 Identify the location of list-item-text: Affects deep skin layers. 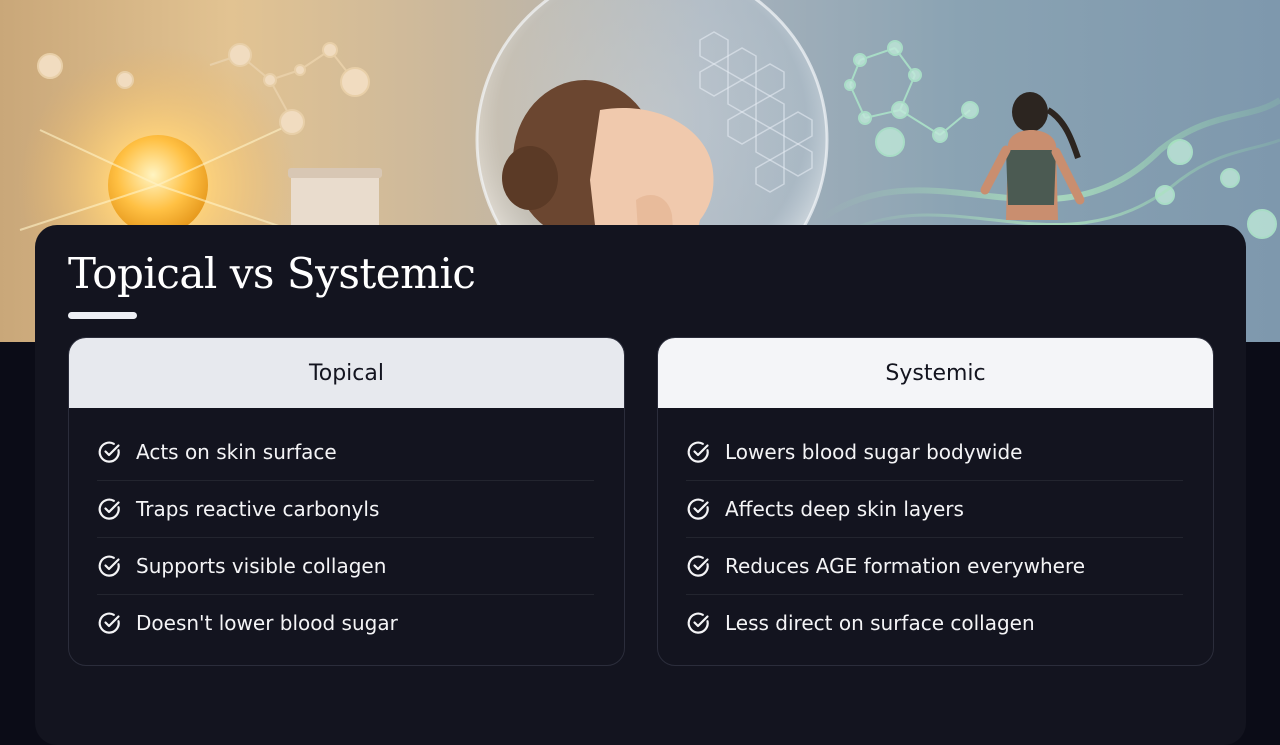
(844, 509).